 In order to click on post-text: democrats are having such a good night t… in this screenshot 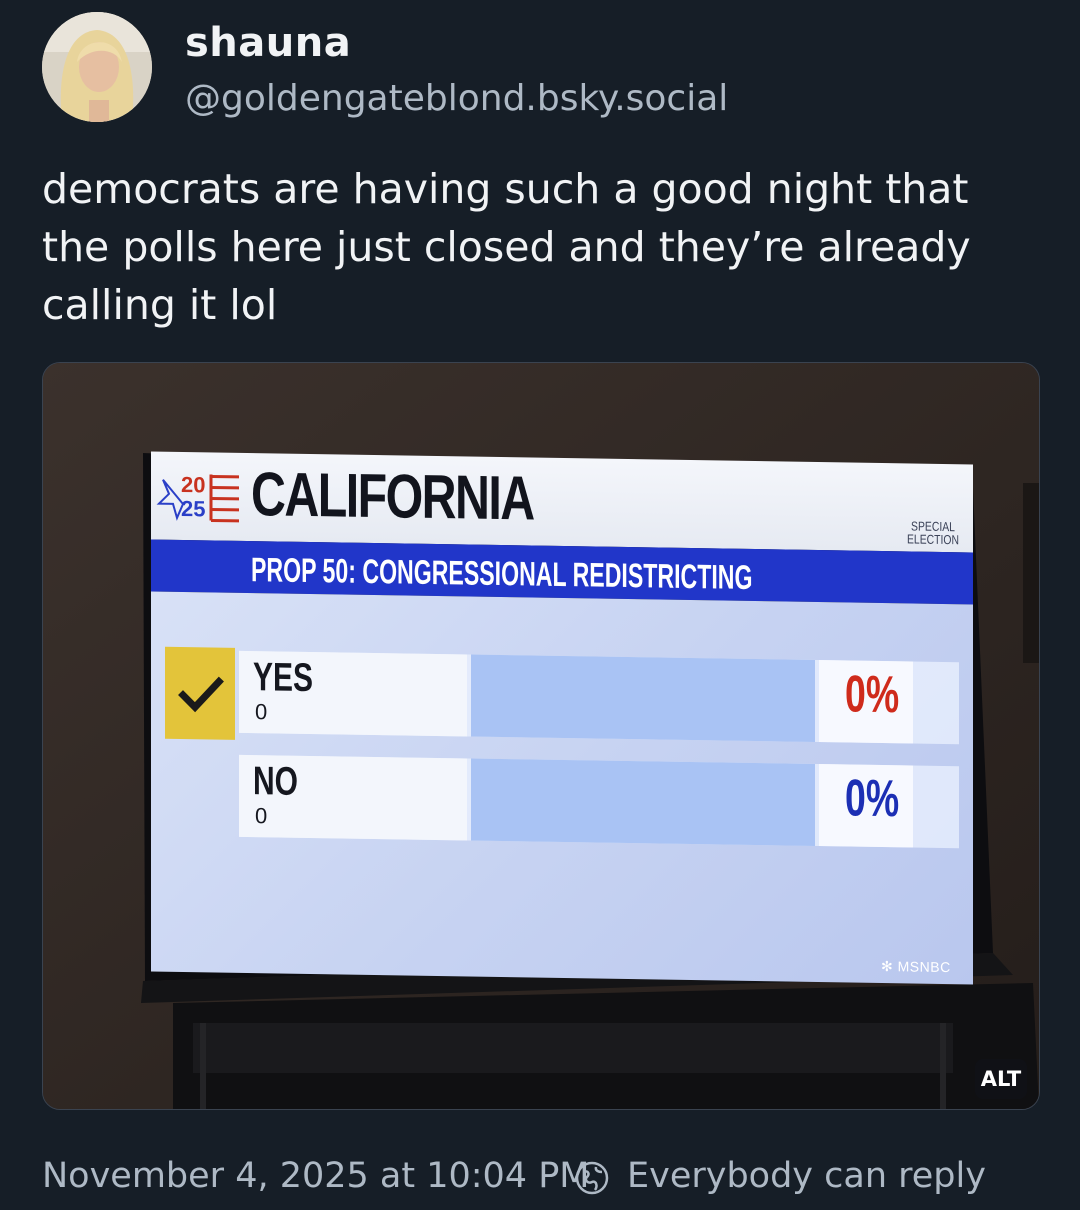, I will do `click(506, 247)`.